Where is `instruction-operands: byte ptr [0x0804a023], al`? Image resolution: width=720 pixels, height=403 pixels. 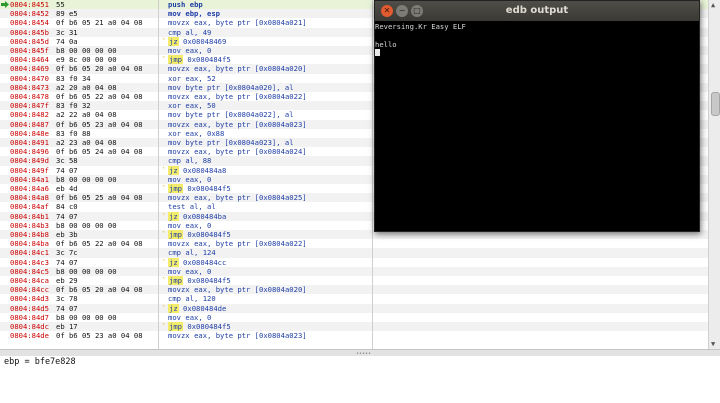
instruction-operands: byte ptr [0x0804a023], al is located at coordinates (239, 142).